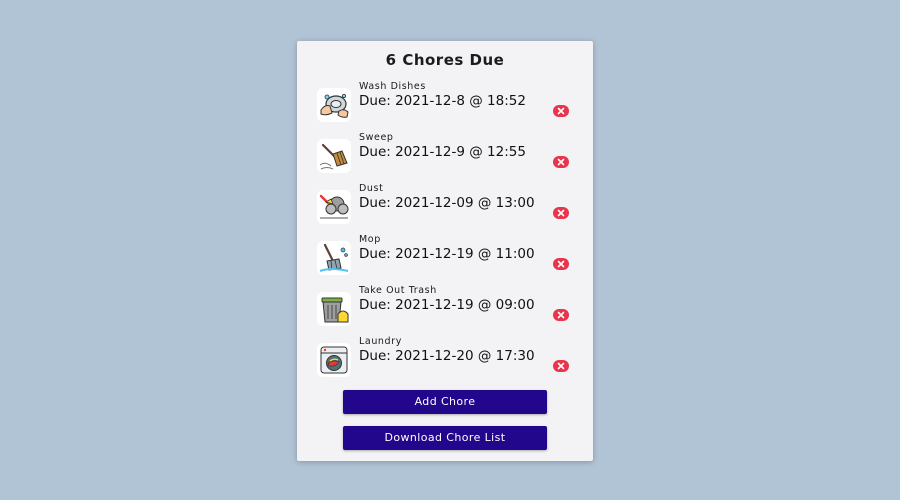  What do you see at coordinates (334, 207) in the screenshot?
I see `dust-icon` at bounding box center [334, 207].